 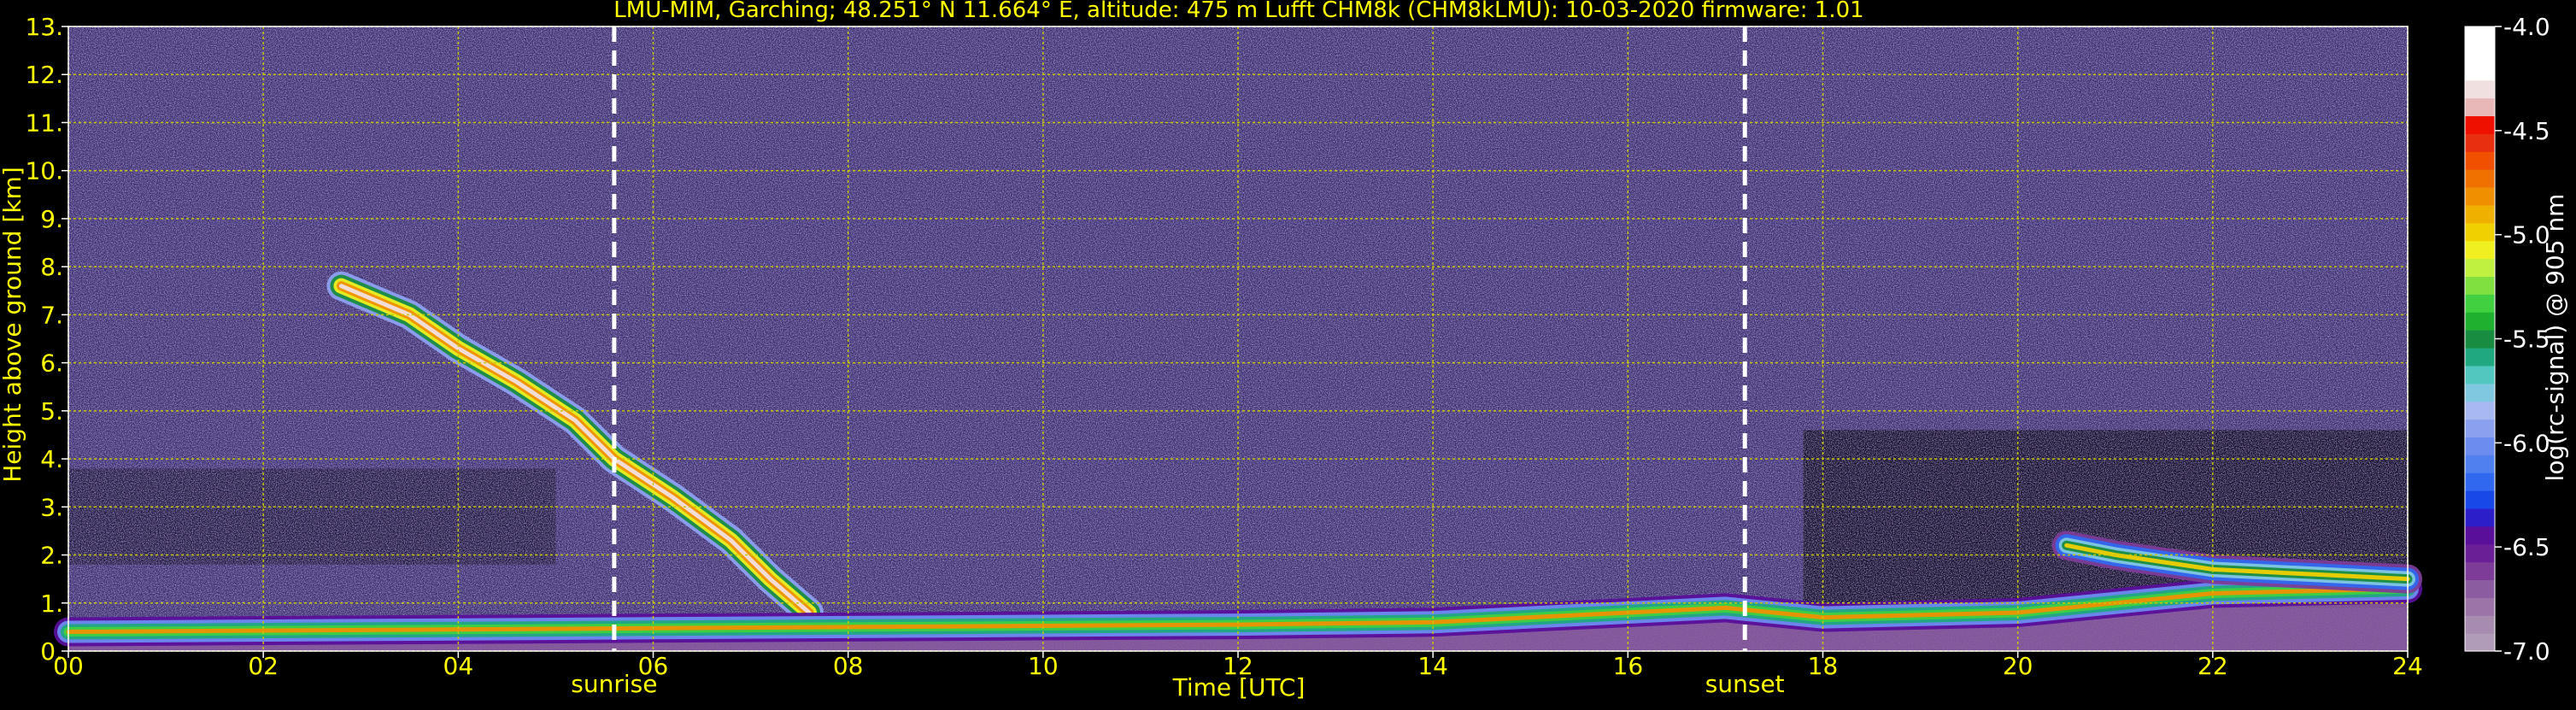 I want to click on y-tick-label: 6., so click(x=51, y=363).